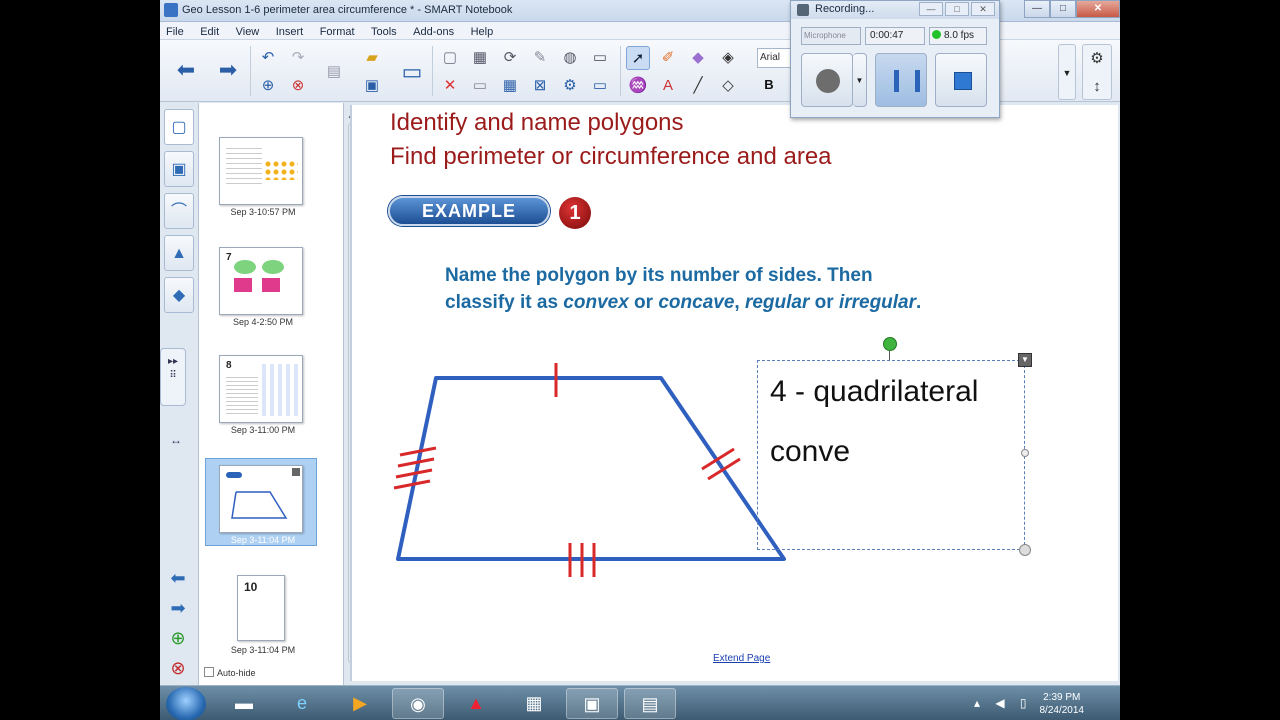 Image resolution: width=1280 pixels, height=720 pixels. I want to click on line-icon: ╱, so click(698, 86).